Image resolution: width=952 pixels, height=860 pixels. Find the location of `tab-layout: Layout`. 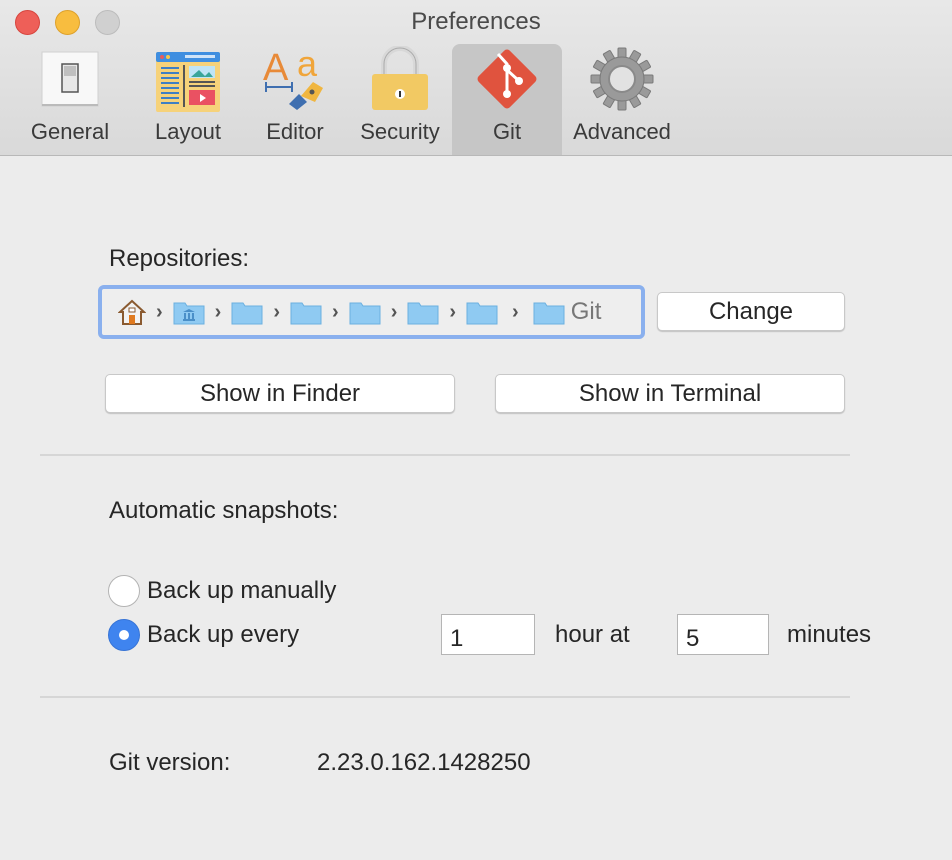

tab-layout: Layout is located at coordinates (188, 99).